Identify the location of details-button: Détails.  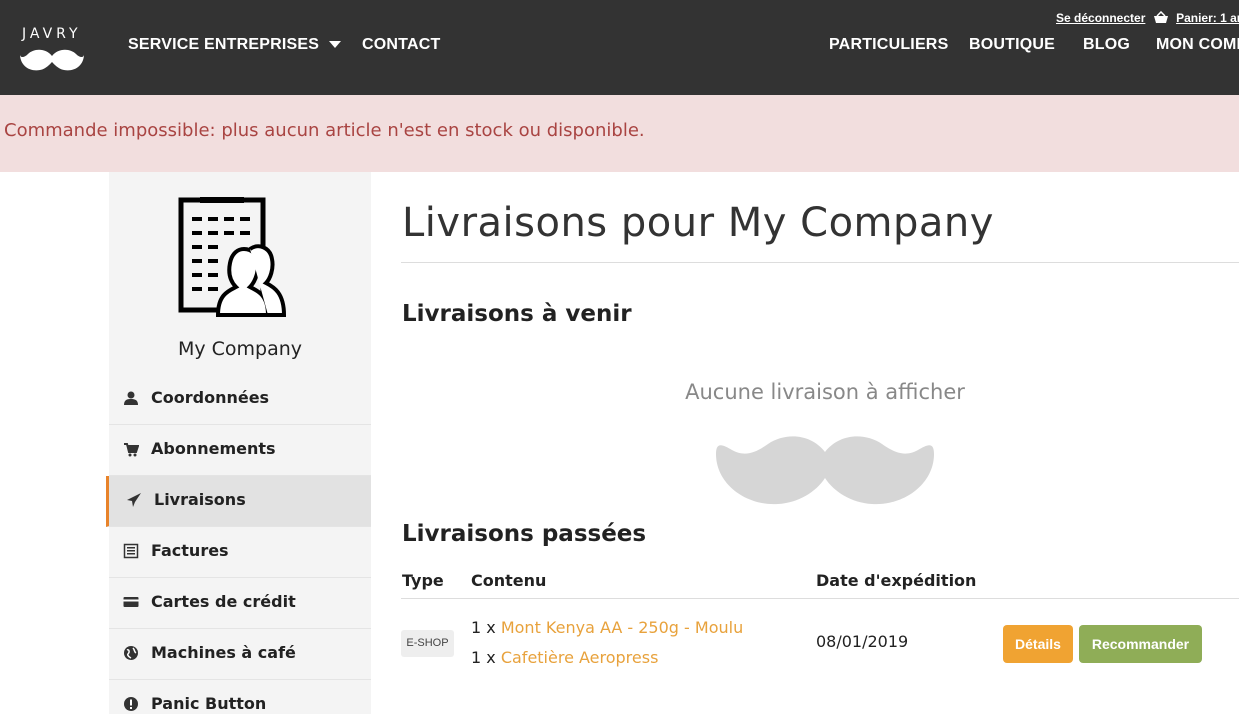
(1038, 644).